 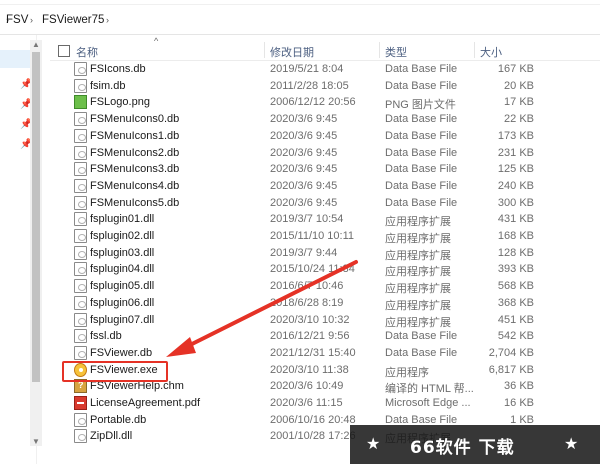 What do you see at coordinates (106, 336) in the screenshot?
I see `file-name: fssl.db` at bounding box center [106, 336].